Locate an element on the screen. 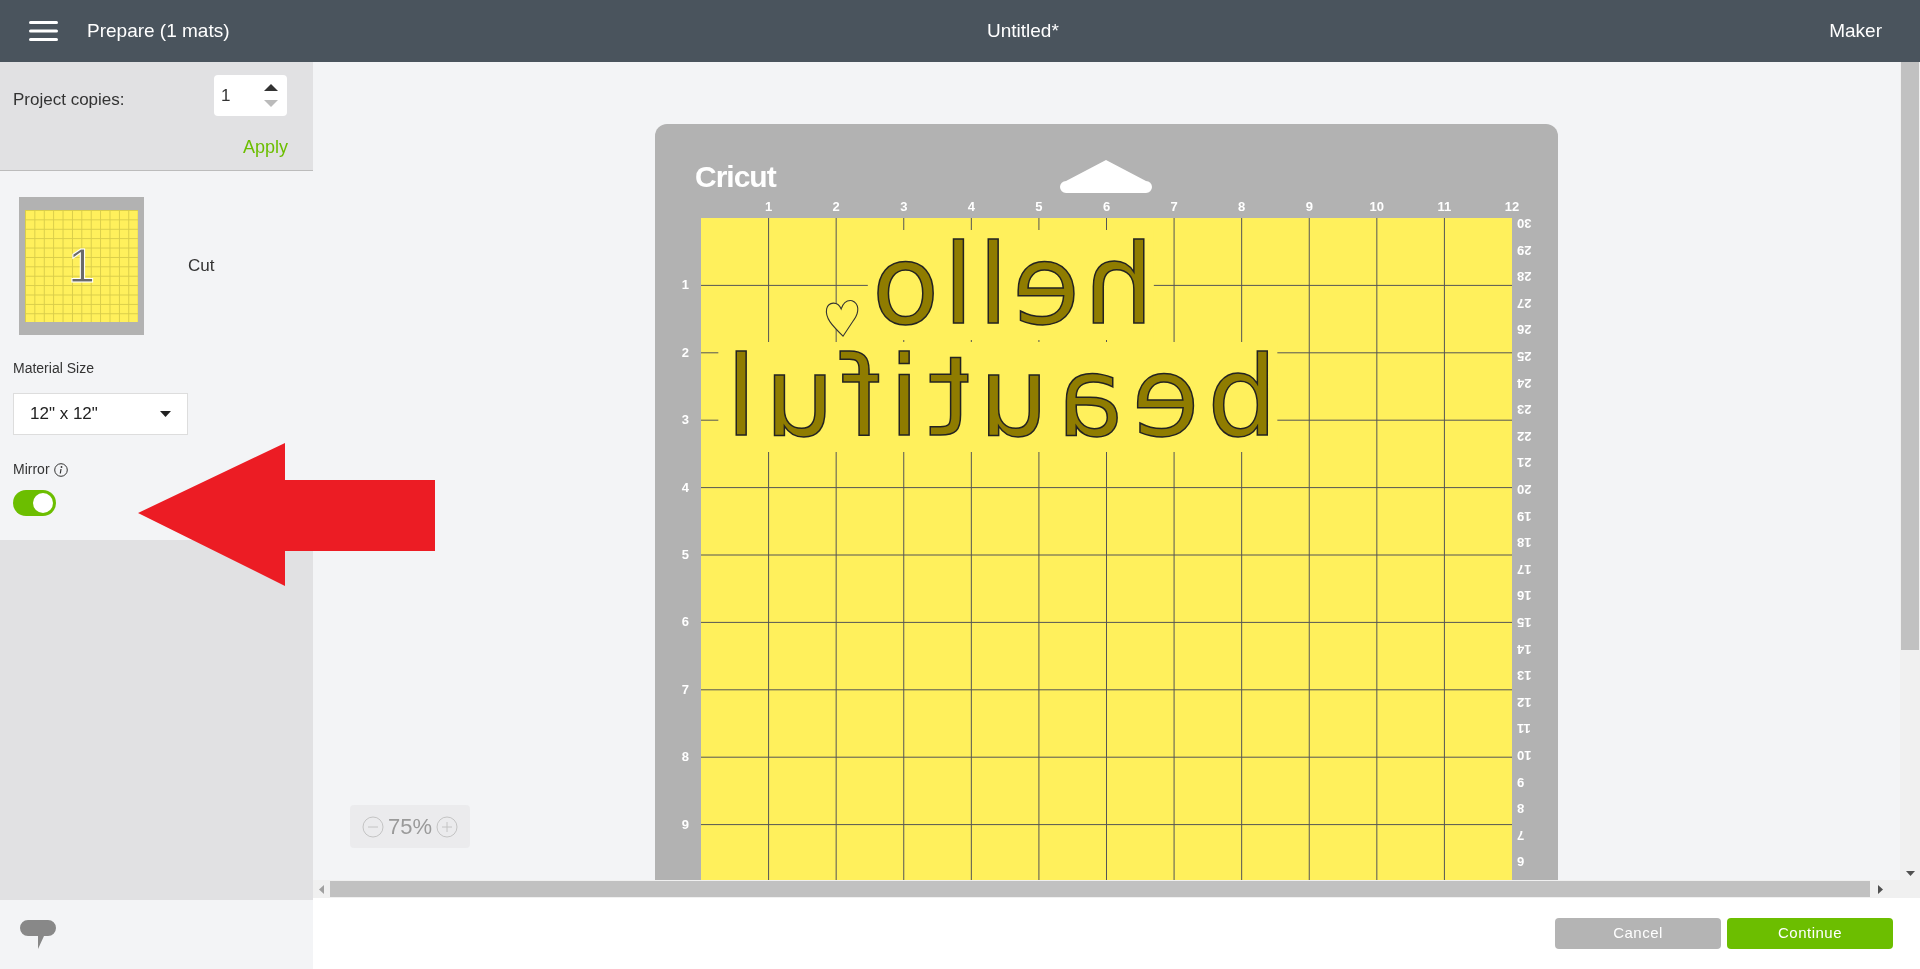  mirrored-design-text: hello is located at coordinates (1011, 285).